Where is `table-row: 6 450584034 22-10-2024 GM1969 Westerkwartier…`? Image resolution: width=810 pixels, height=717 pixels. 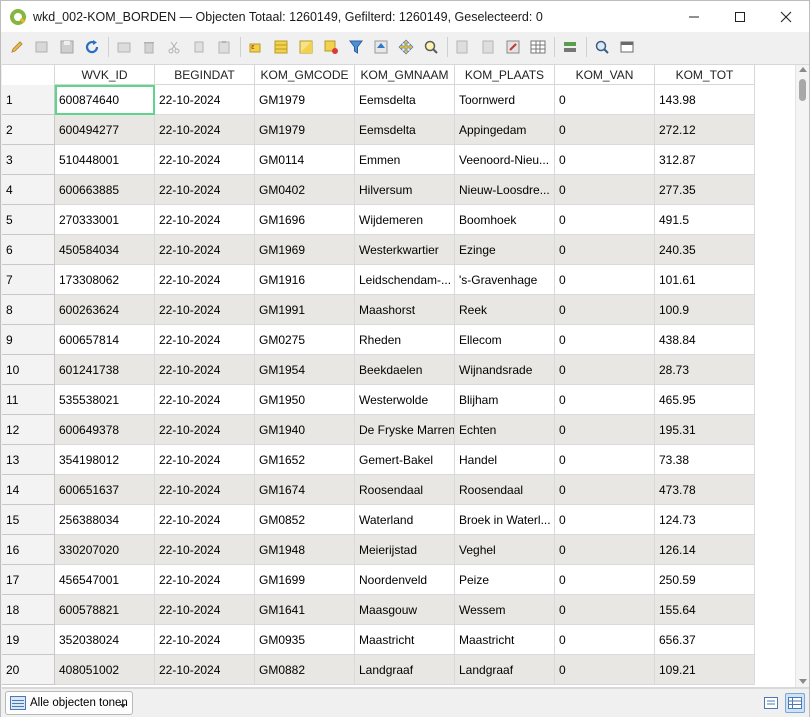
table-row: 6 450584034 22-10-2024 GM1969 Westerkwartier… is located at coordinates (378, 250).